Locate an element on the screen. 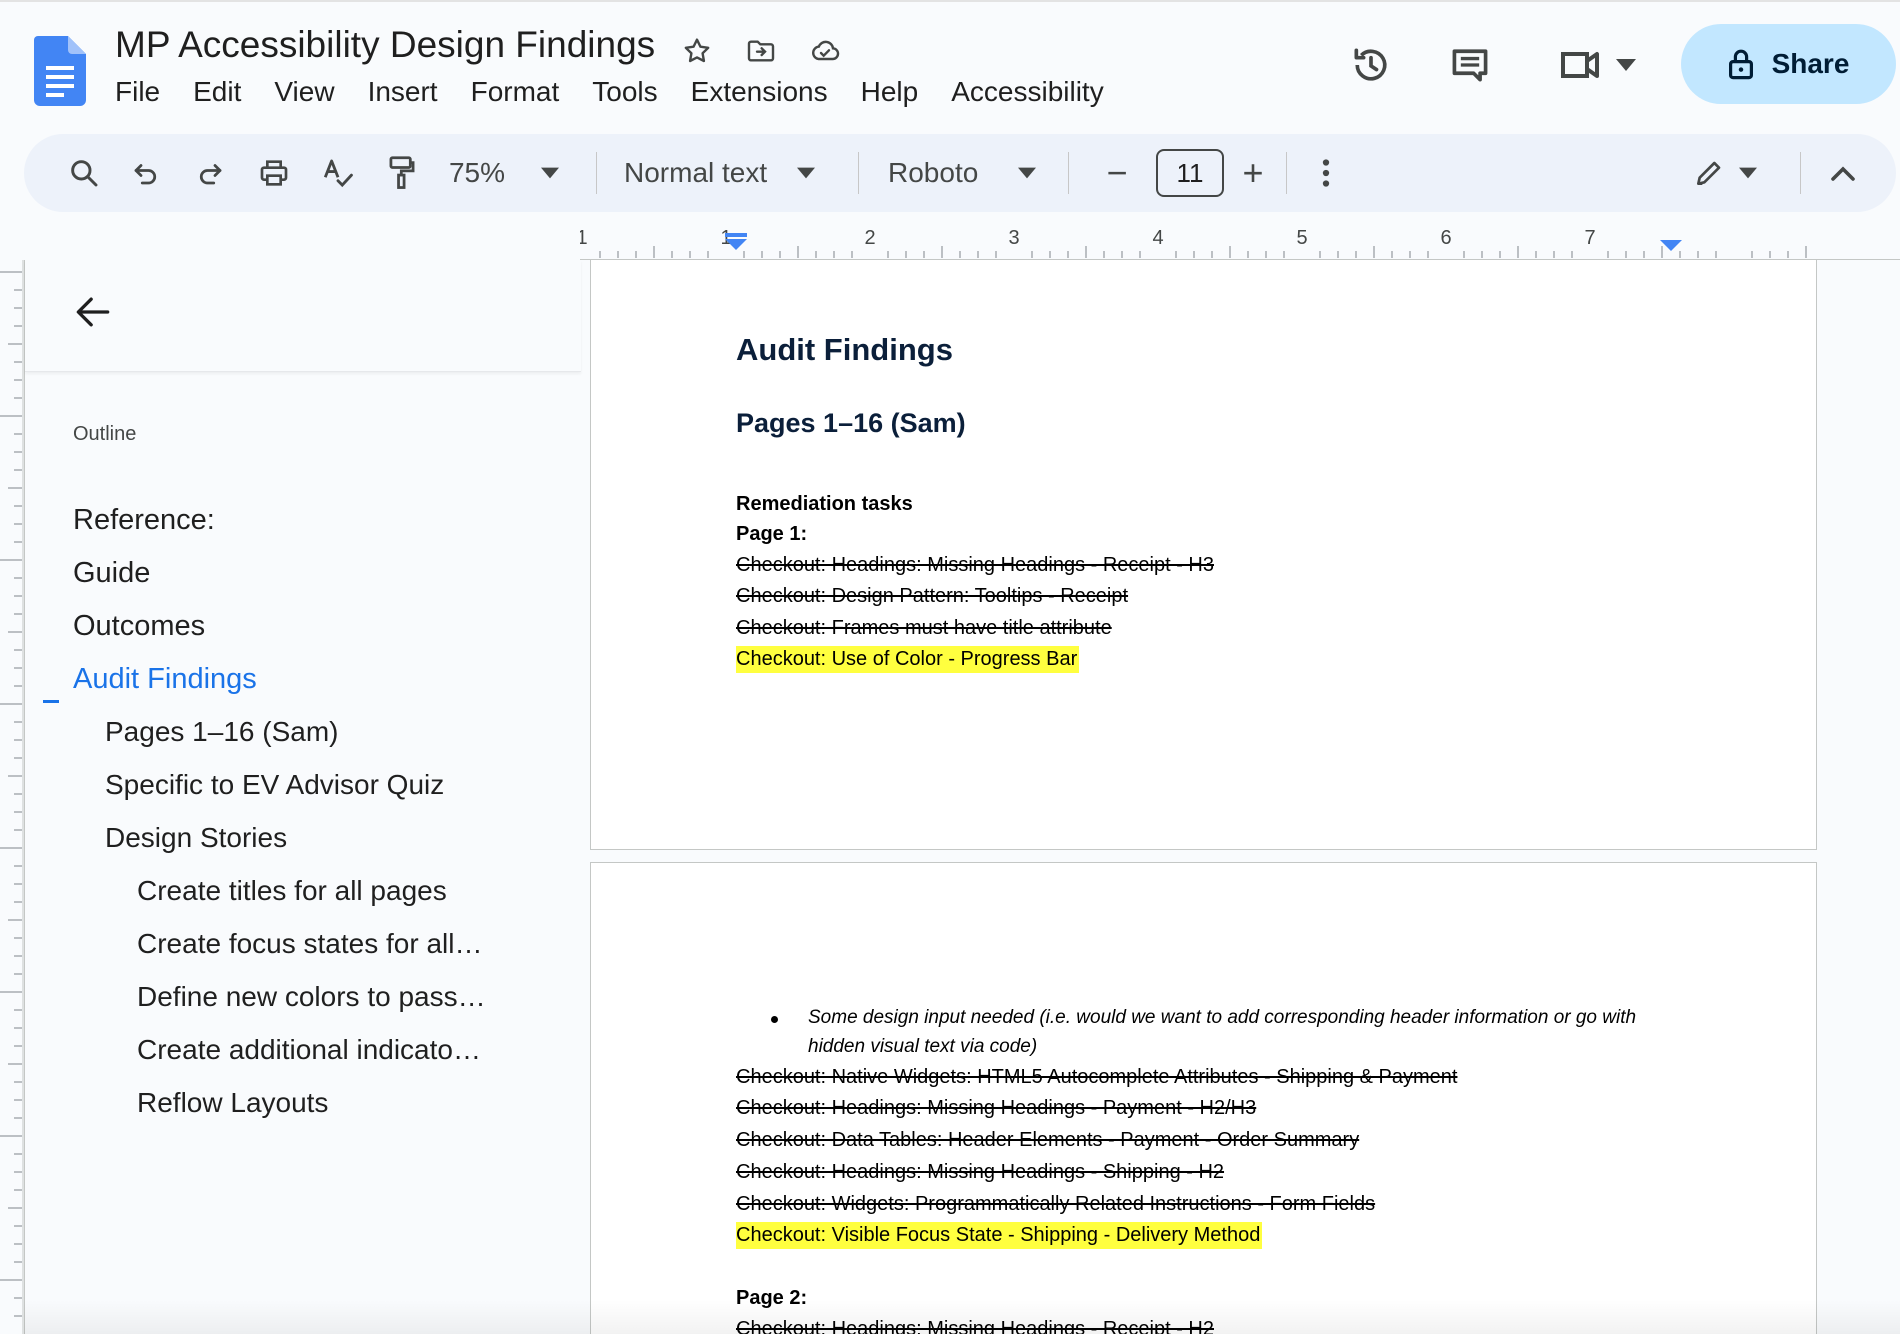 The width and height of the screenshot is (1900, 1334). paint-format-icon is located at coordinates (402, 173).